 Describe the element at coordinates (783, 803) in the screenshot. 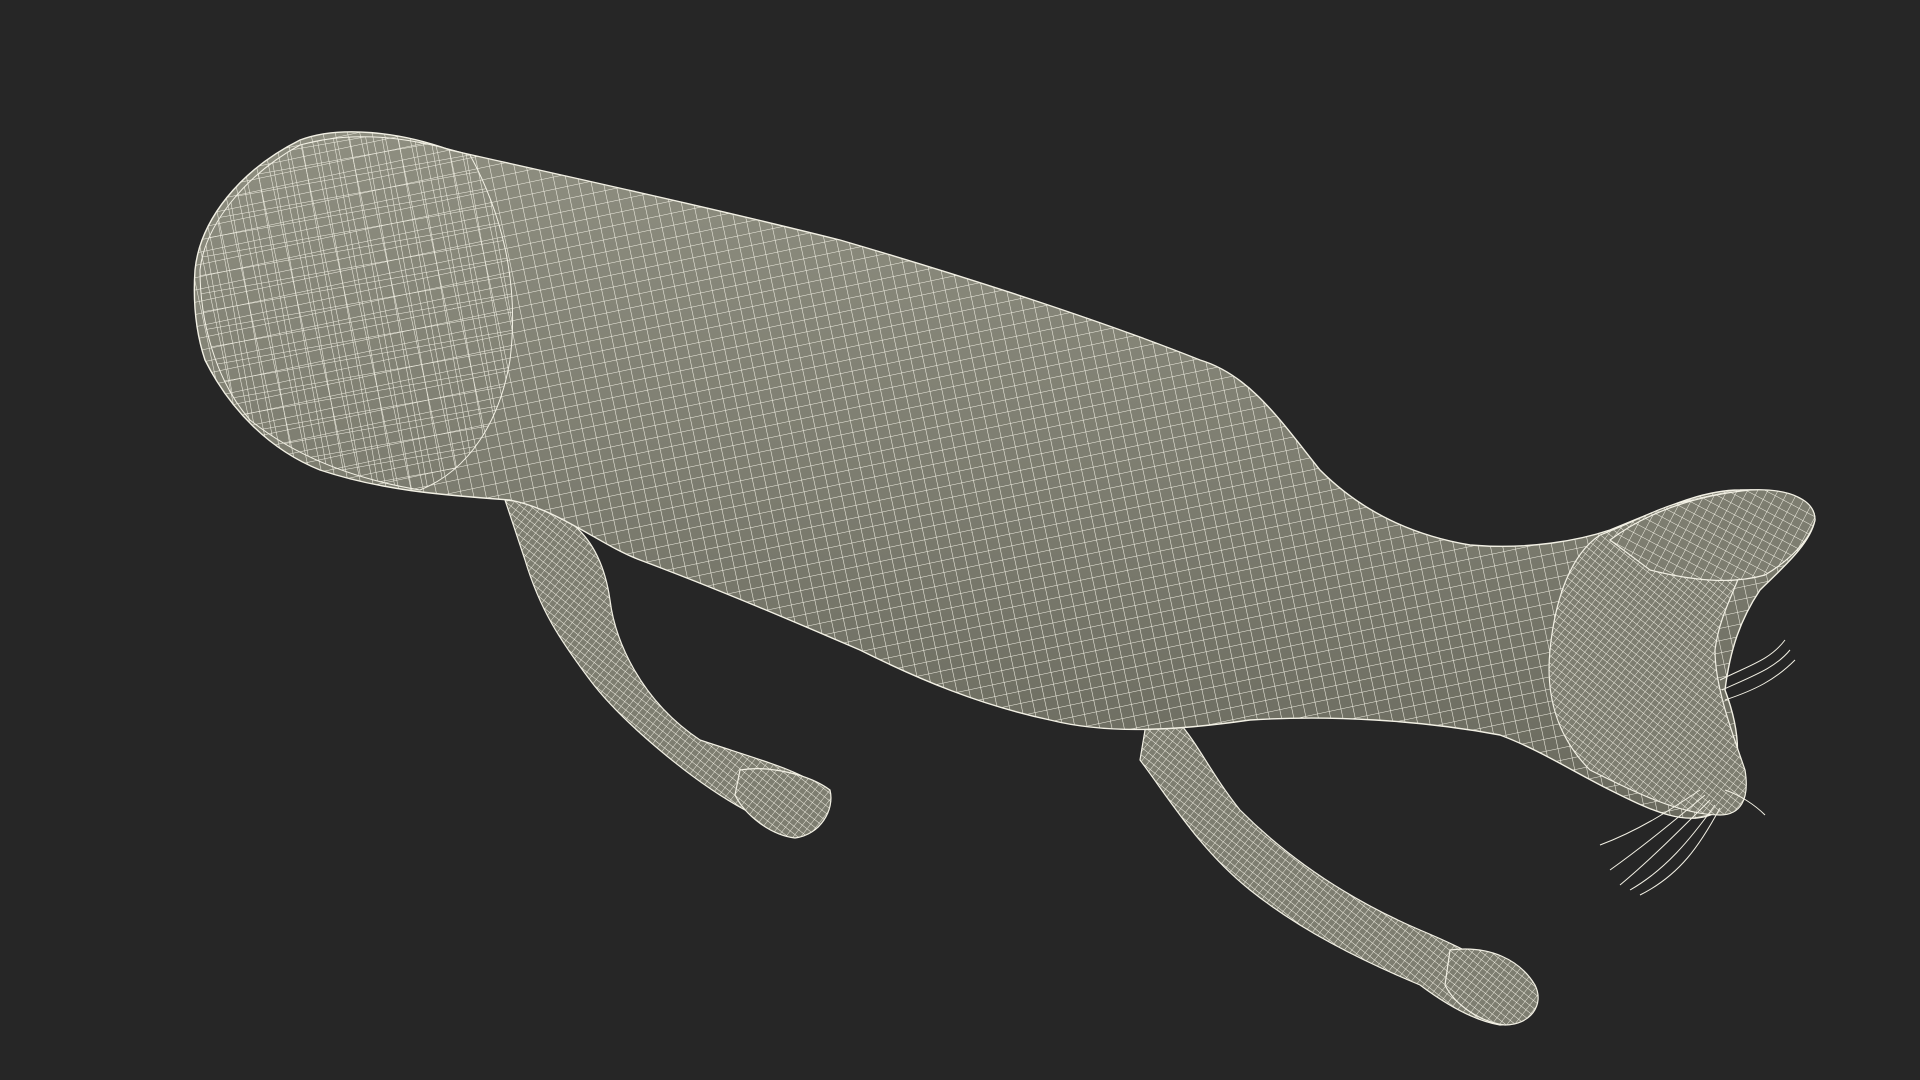

I see `paw-far` at that location.